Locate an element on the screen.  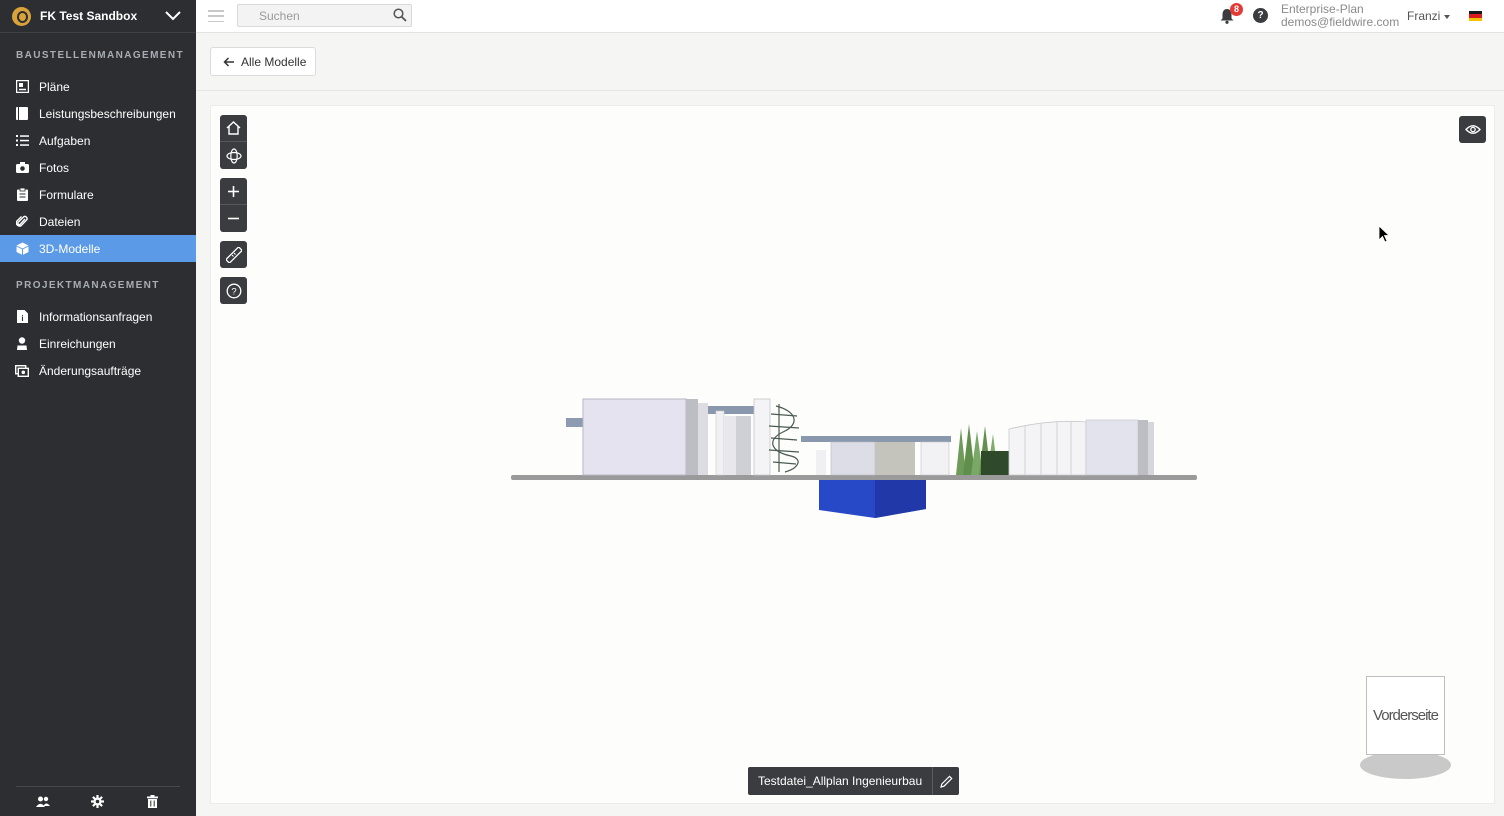
account-info: Enterprise-Plan demos@fieldwire.com is located at coordinates (1341, 16).